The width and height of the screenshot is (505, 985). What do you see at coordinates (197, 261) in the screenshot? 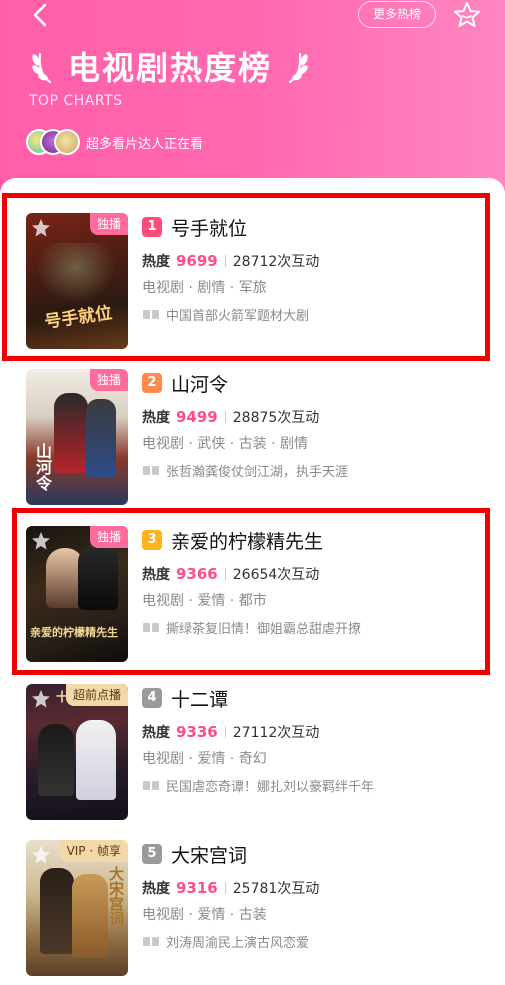
I see `heat-value: 9699` at bounding box center [197, 261].